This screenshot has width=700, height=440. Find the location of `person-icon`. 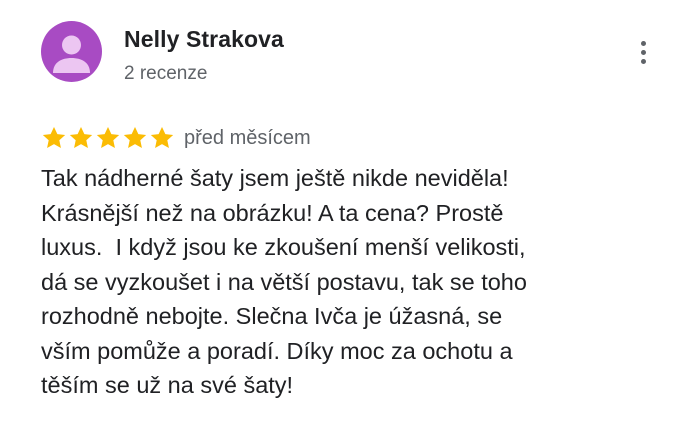

person-icon is located at coordinates (71, 54).